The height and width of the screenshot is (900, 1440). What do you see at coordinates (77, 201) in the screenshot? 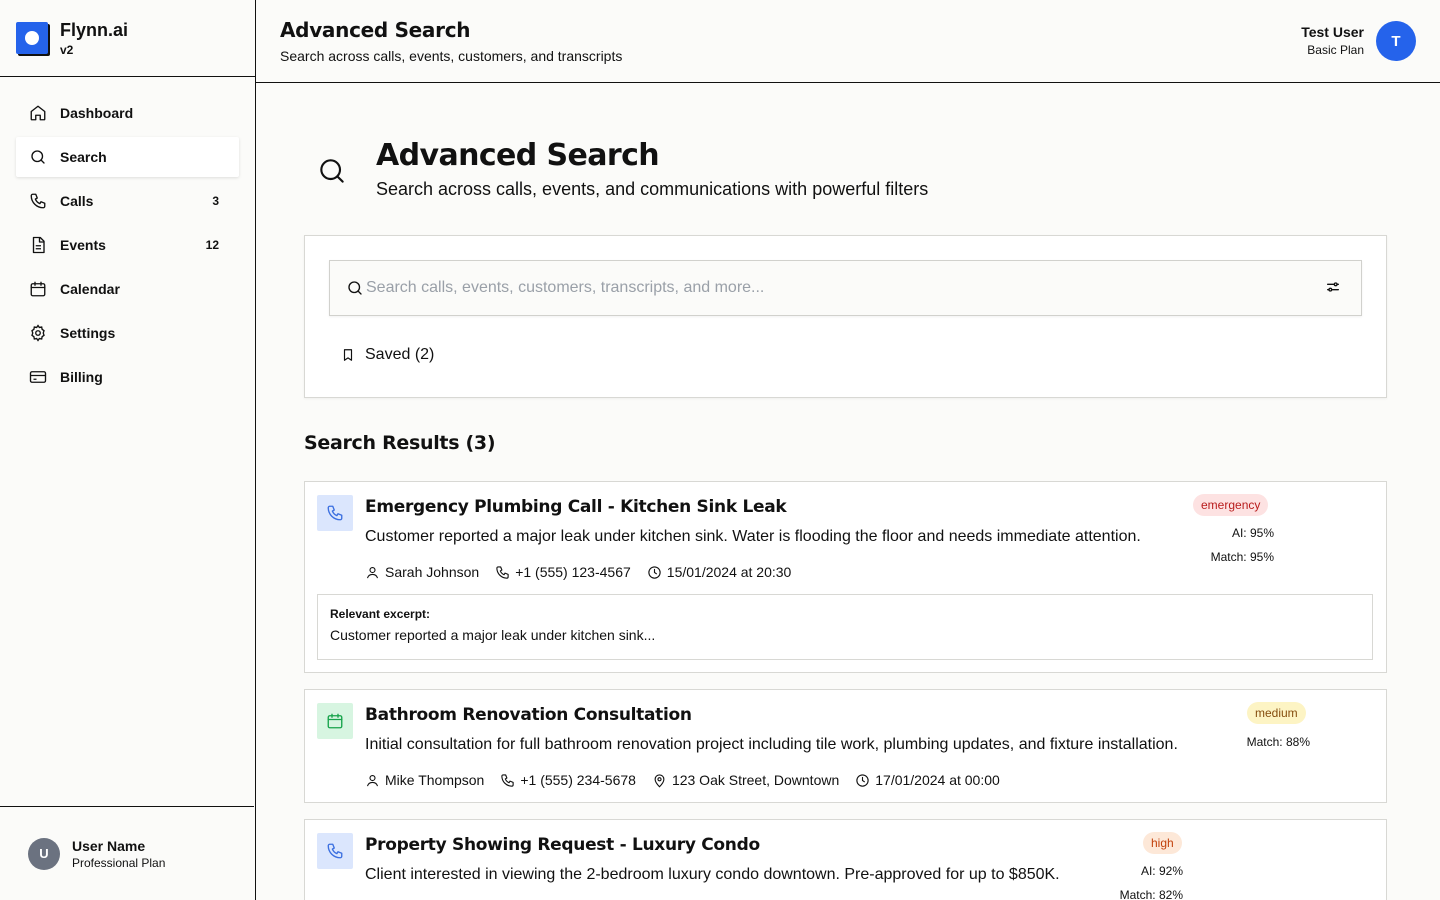
I see `sidebar-item-label: Calls` at bounding box center [77, 201].